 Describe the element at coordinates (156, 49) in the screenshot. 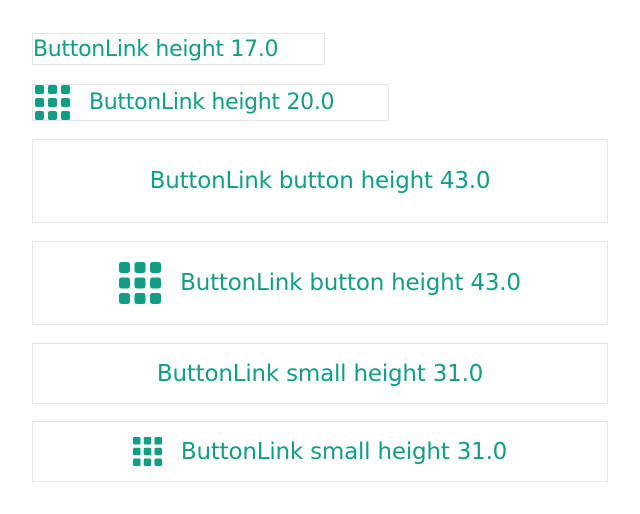

I see `button-link-label: ButtonLink height 17.0` at that location.